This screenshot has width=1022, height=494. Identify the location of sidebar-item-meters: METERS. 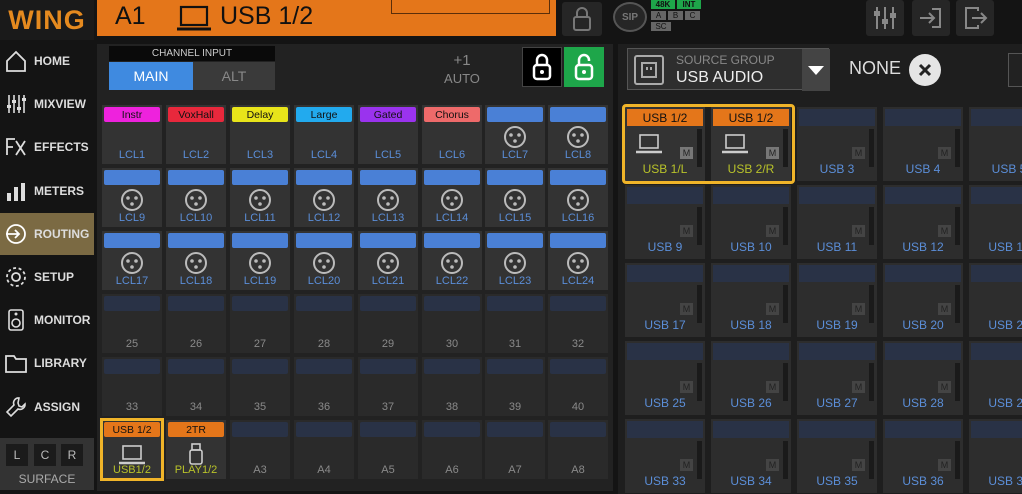
(47, 191).